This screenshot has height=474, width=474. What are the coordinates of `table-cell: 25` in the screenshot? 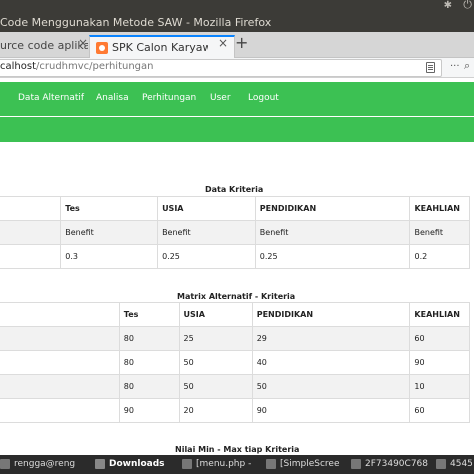 It's located at (215, 338).